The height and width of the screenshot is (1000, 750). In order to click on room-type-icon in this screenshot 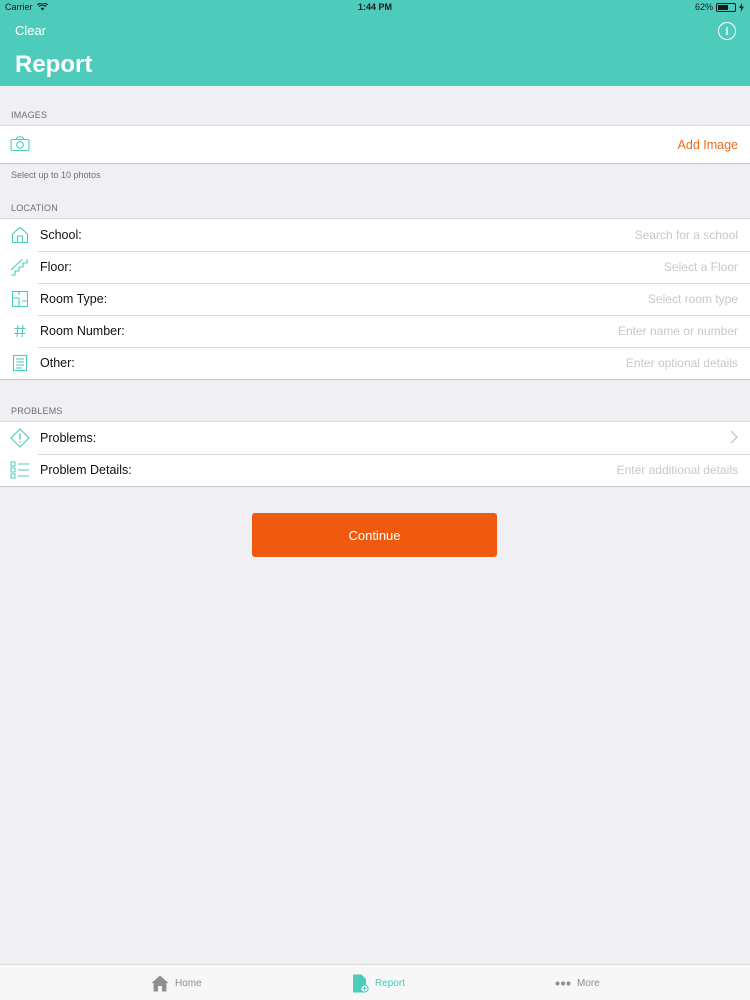, I will do `click(20, 299)`.